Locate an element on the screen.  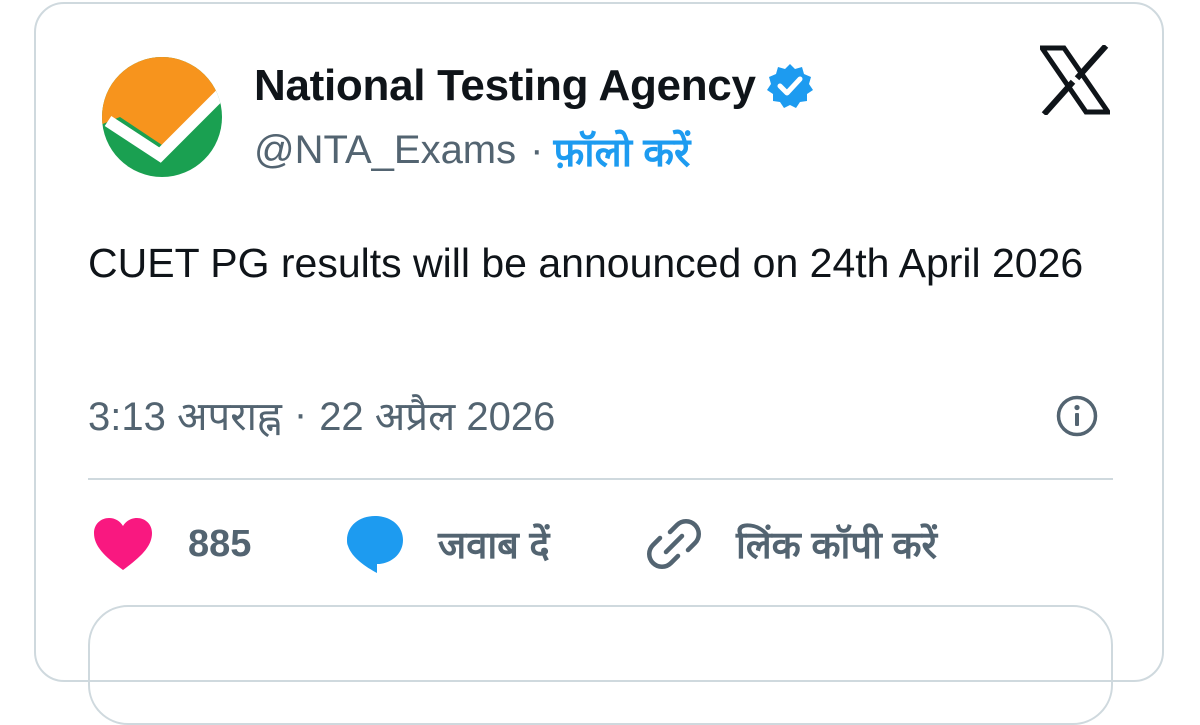
copy-link-button: लिंक कॉपी करें is located at coordinates (790, 544).